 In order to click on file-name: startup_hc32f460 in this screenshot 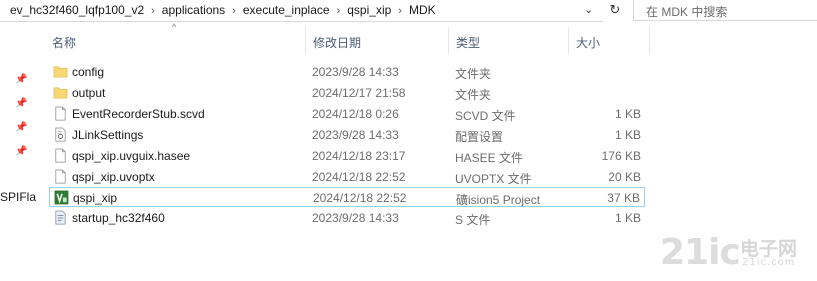, I will do `click(118, 218)`.